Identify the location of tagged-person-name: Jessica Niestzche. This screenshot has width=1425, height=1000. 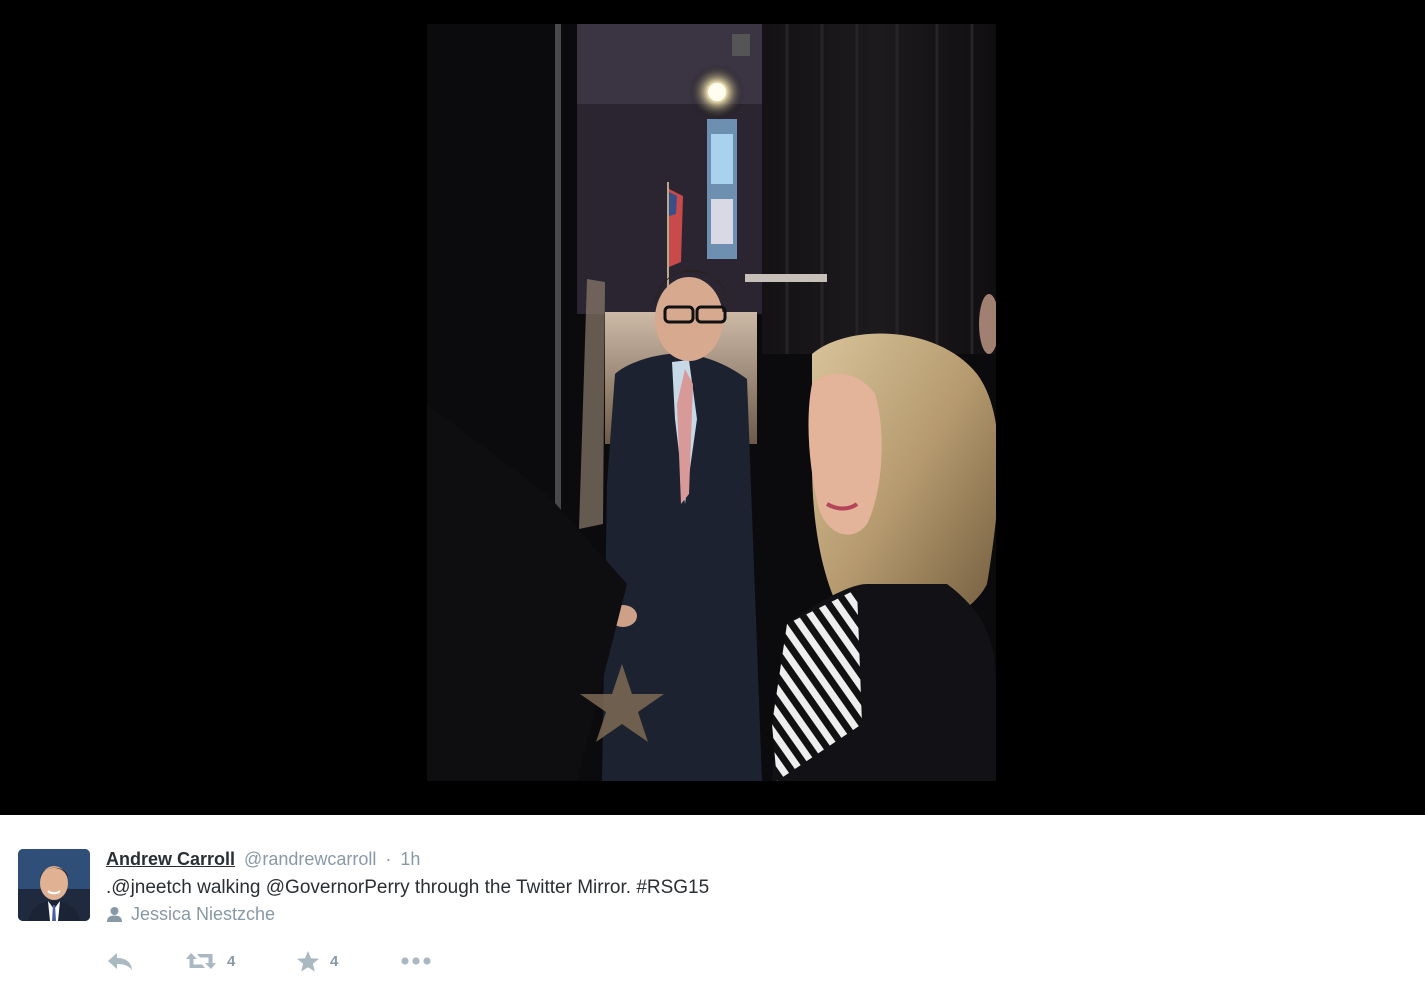
(203, 914).